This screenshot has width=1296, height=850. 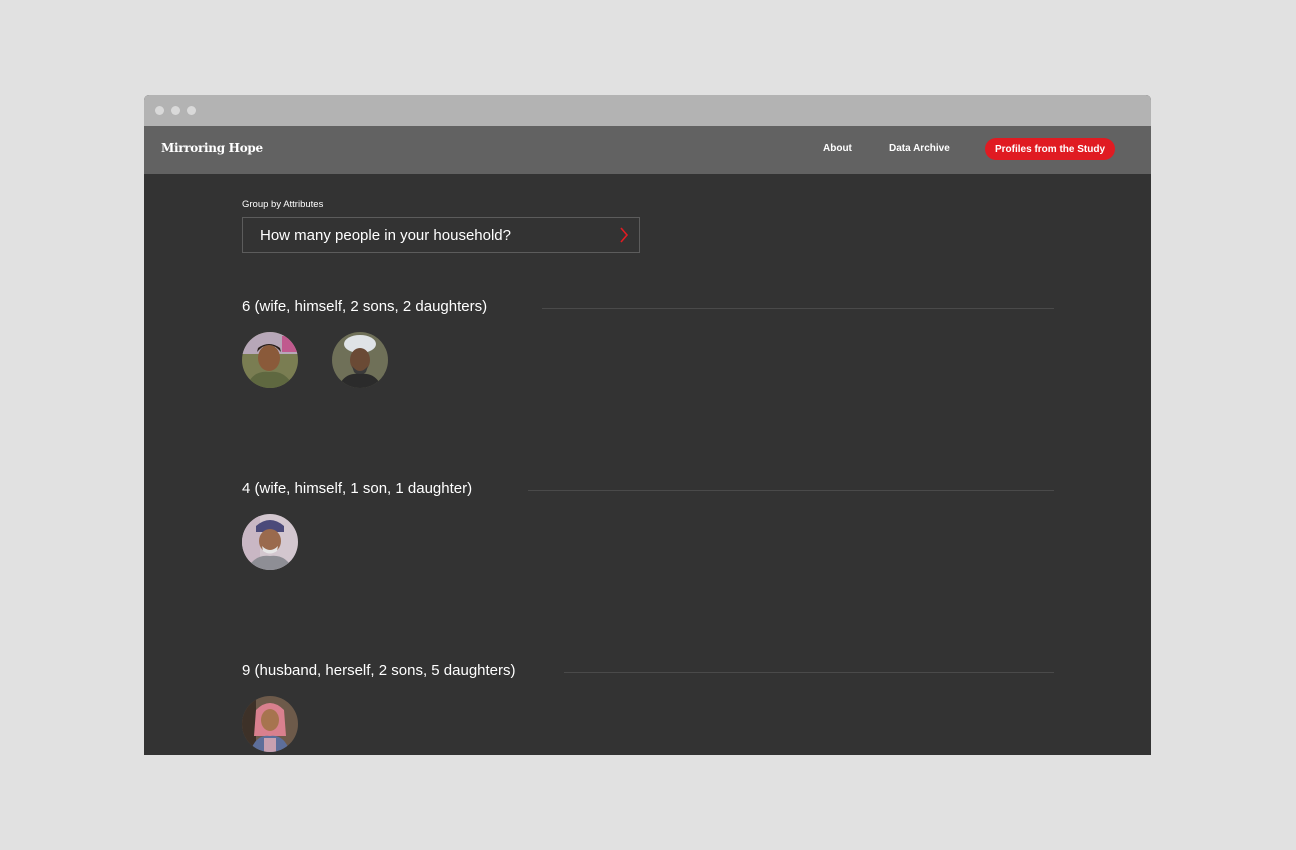 What do you see at coordinates (385, 235) in the screenshot?
I see `attribute-select-value: How many people in your household?` at bounding box center [385, 235].